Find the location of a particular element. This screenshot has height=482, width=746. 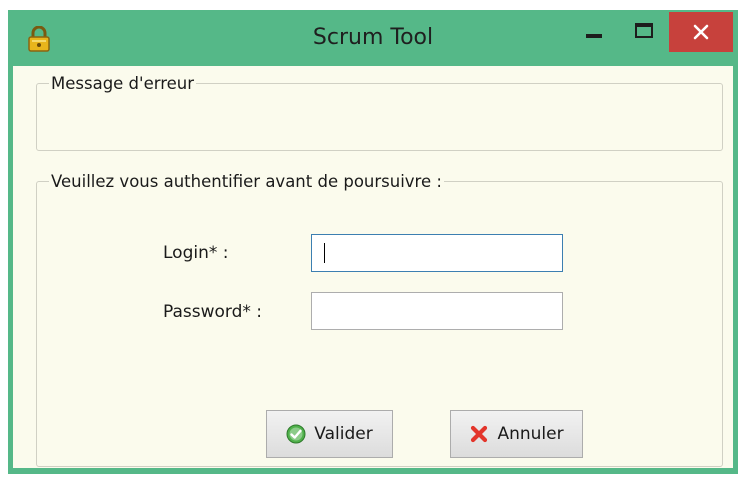

error-message-group: Message d'erreur is located at coordinates (379, 112).